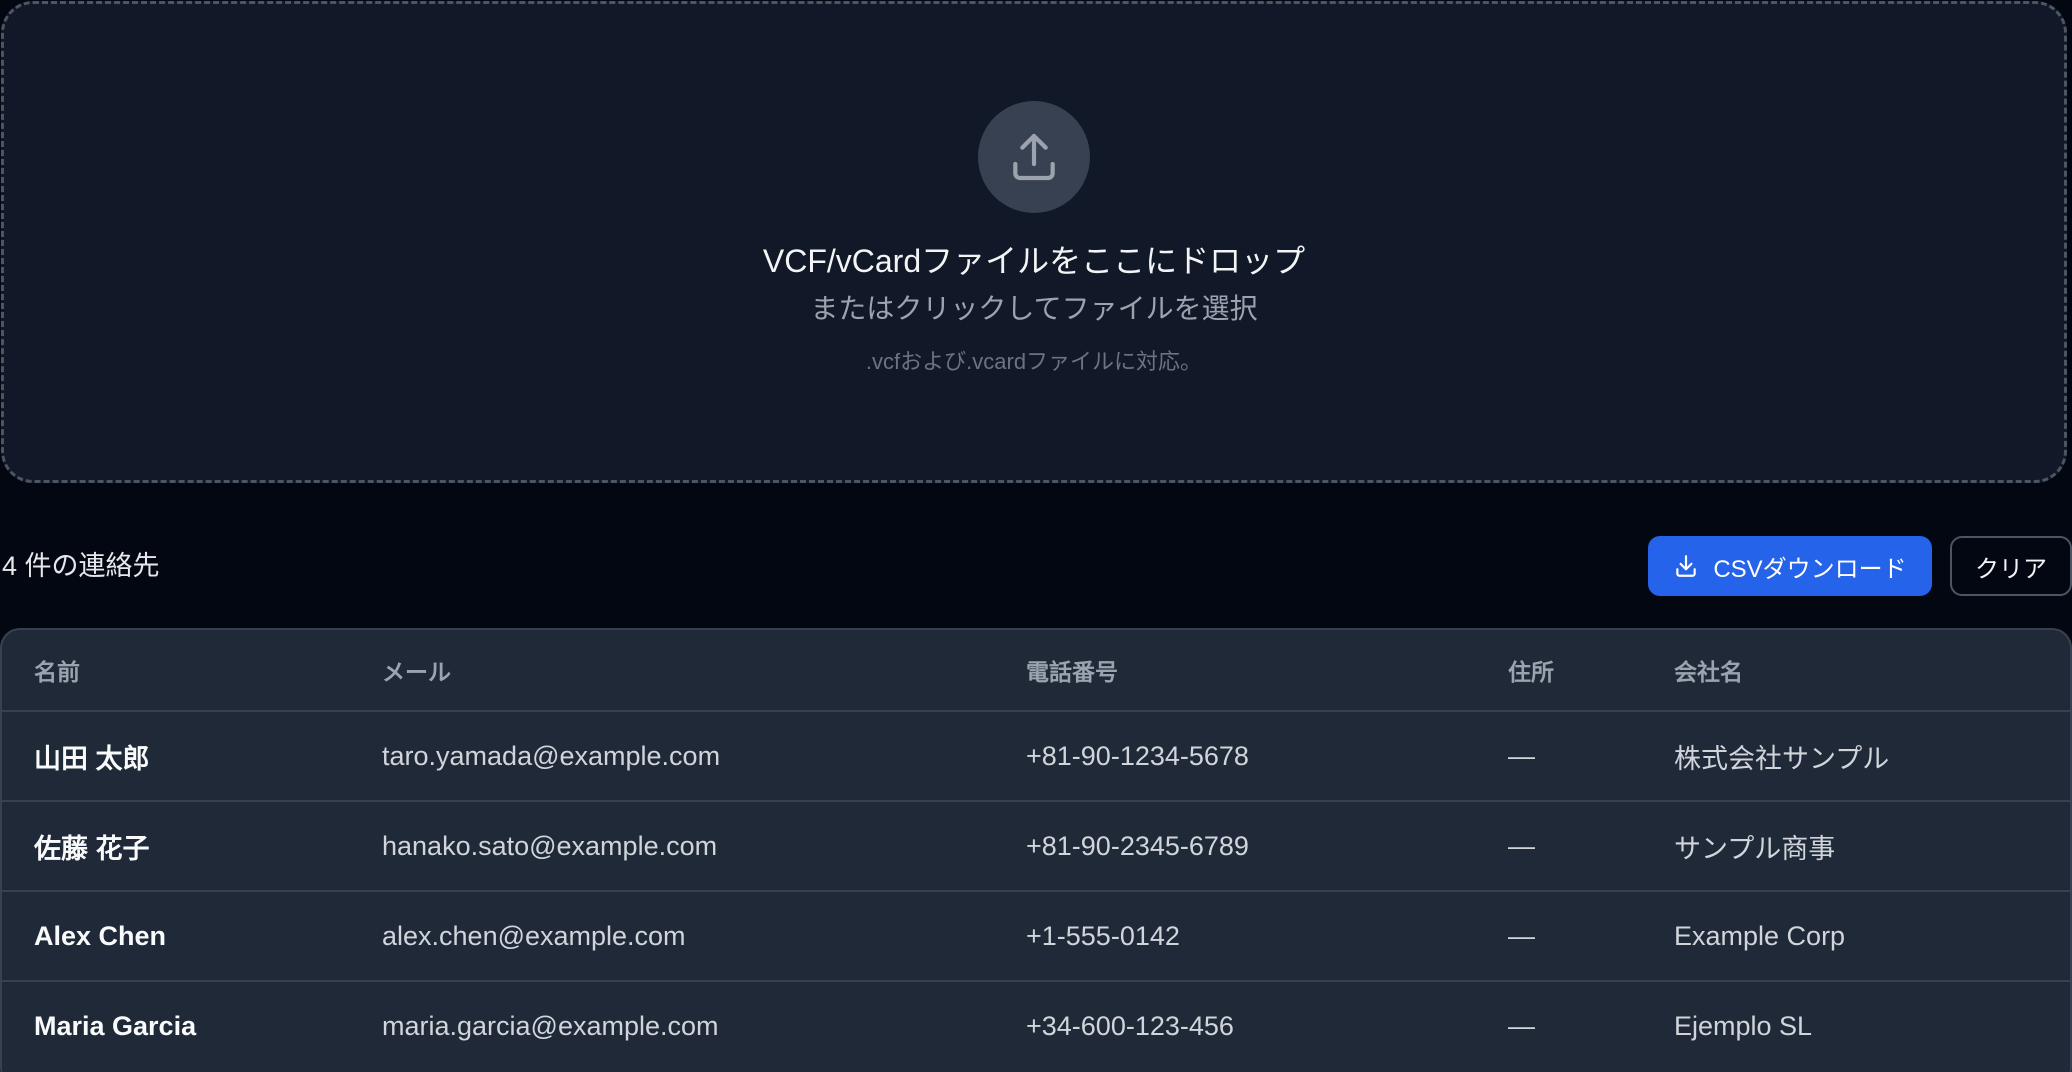  What do you see at coordinates (1034, 308) in the screenshot?
I see `dropzone-subtitle: またはクリックしてファイルを選択` at bounding box center [1034, 308].